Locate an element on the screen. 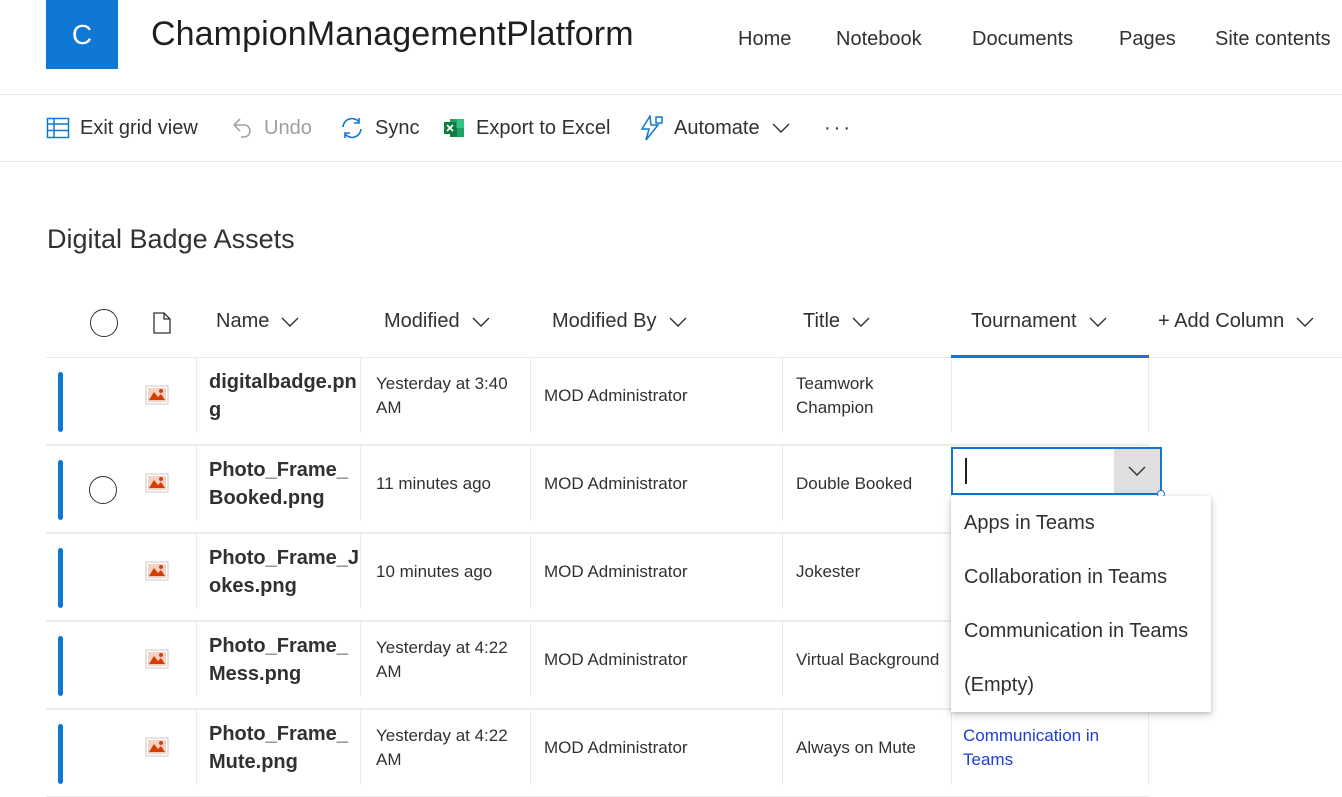 Image resolution: width=1342 pixels, height=797 pixels. text-caret is located at coordinates (966, 471).